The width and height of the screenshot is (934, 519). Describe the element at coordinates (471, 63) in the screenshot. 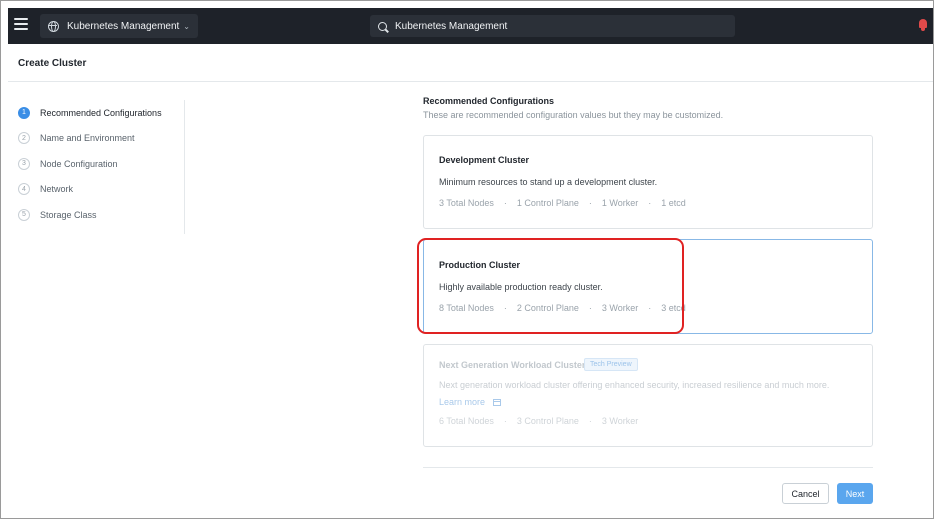

I see `page-header: Create Cluster` at that location.